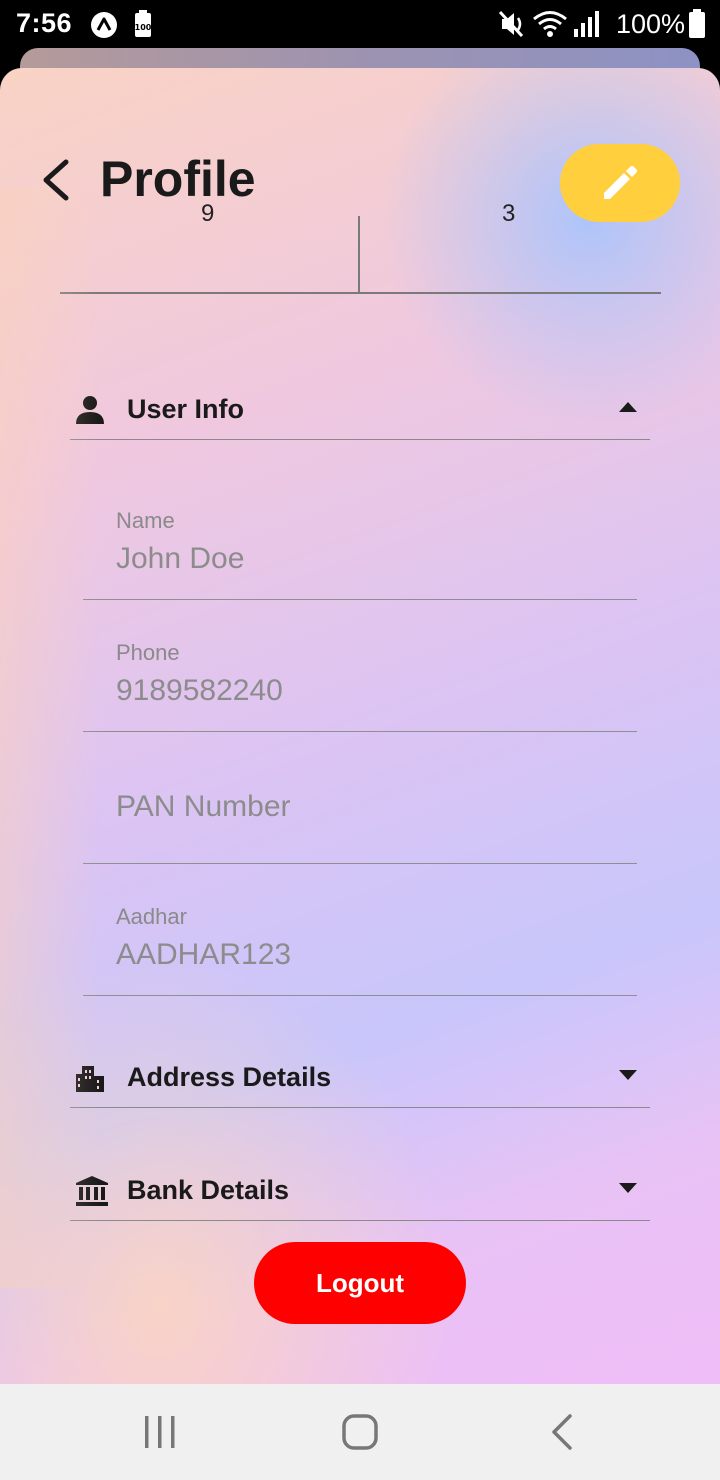 Image resolution: width=720 pixels, height=1480 pixels. I want to click on phone-value: 9189582240, so click(199, 690).